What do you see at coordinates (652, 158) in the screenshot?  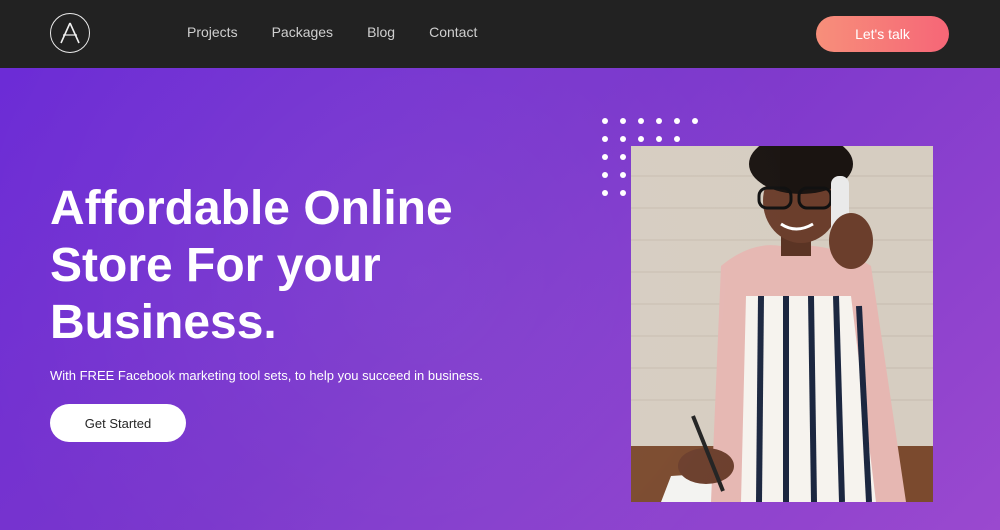 I see `decorative-dots` at bounding box center [652, 158].